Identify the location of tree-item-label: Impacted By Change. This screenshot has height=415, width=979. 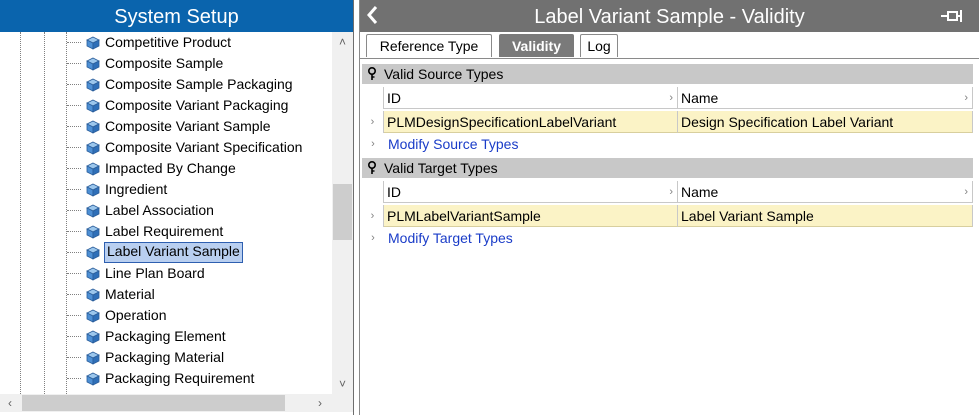
(170, 168).